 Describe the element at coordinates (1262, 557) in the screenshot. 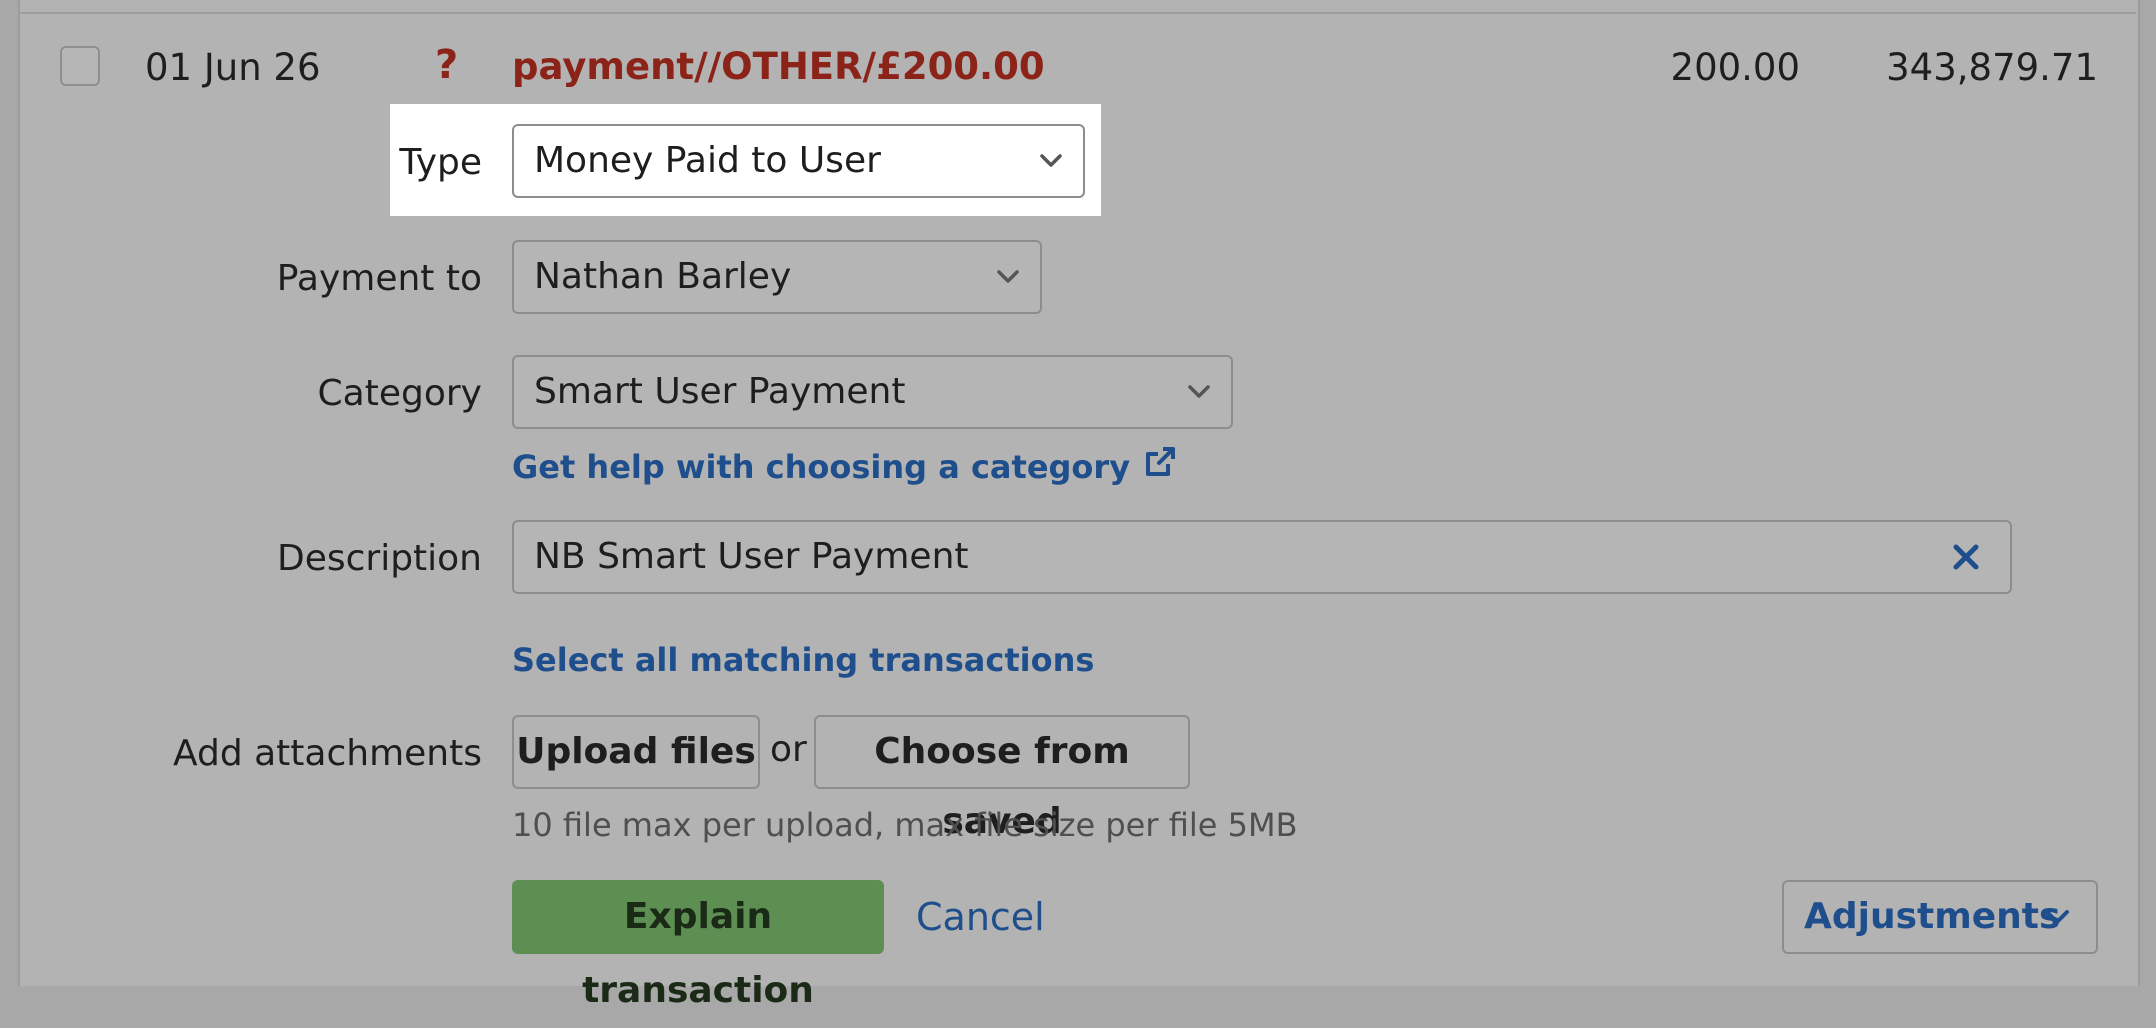

I see `description-input: NB Smart User Payment` at that location.